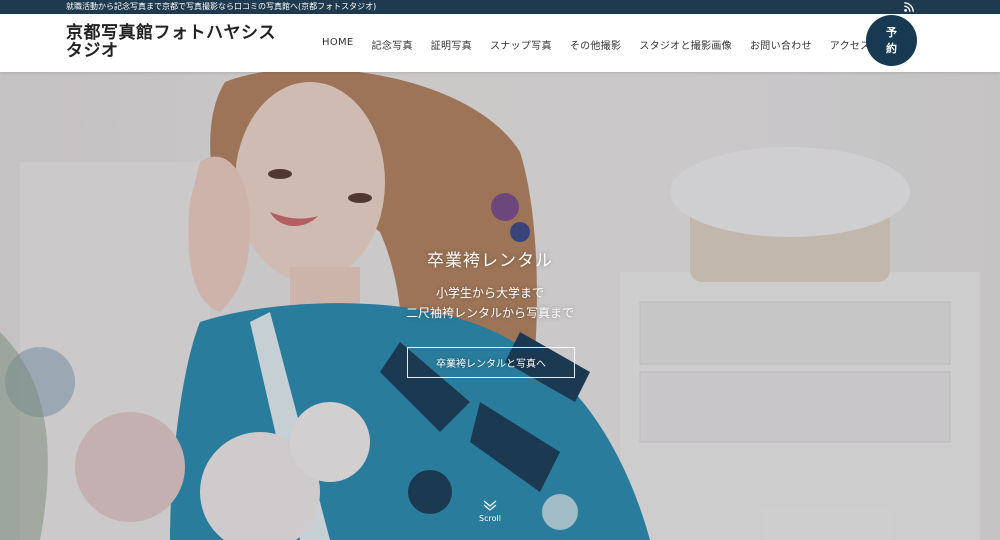  Describe the element at coordinates (490, 511) in the screenshot. I see `scroll-indicator: Scroll` at that location.